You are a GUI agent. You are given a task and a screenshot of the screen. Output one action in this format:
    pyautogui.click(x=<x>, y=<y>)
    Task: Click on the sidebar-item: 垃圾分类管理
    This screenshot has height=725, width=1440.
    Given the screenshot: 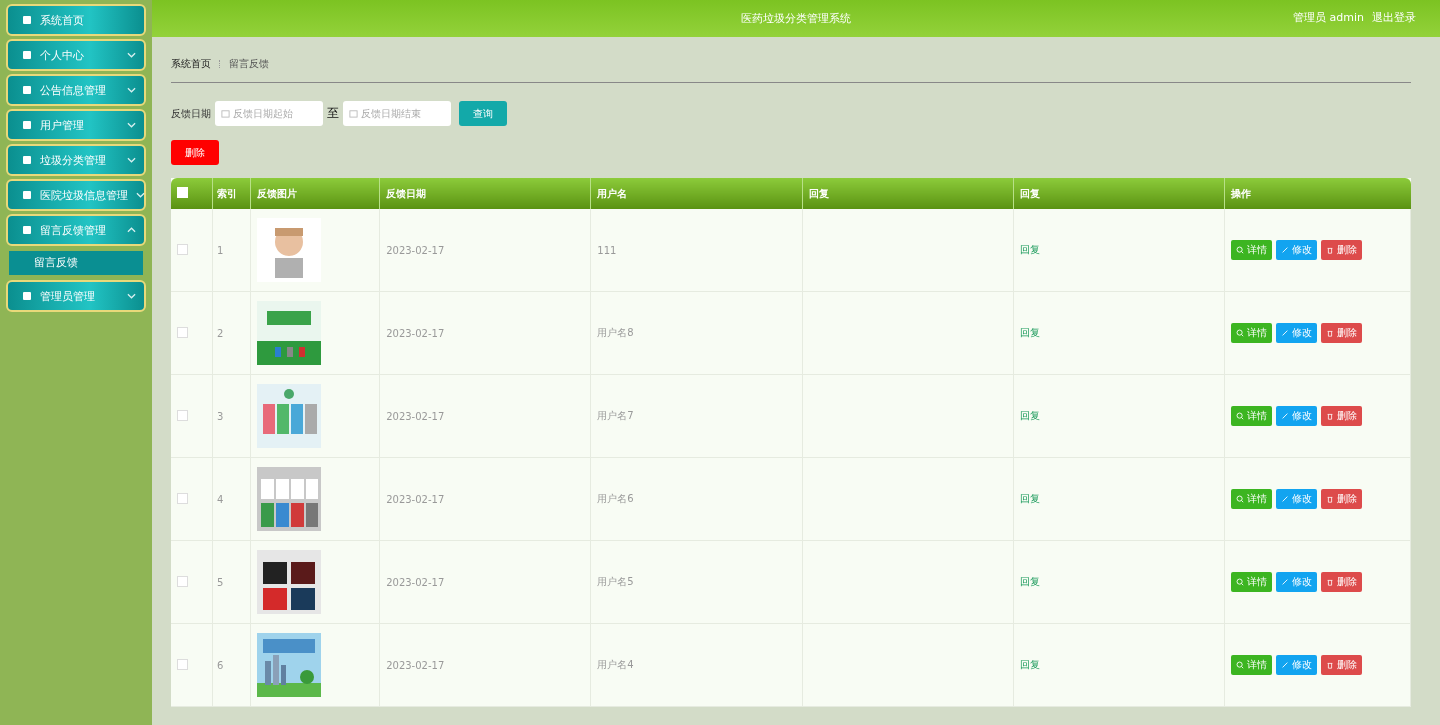 What is the action you would take?
    pyautogui.click(x=76, y=160)
    